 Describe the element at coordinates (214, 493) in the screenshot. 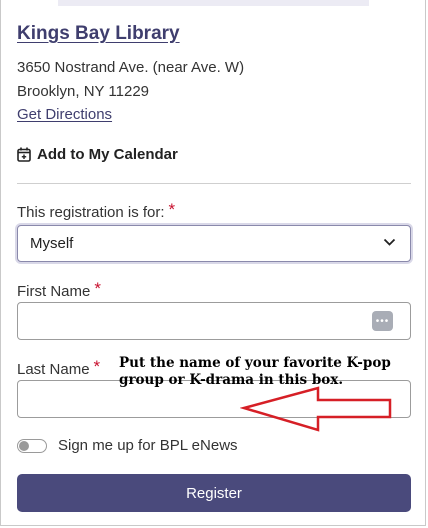

I see `register-button: Register` at that location.